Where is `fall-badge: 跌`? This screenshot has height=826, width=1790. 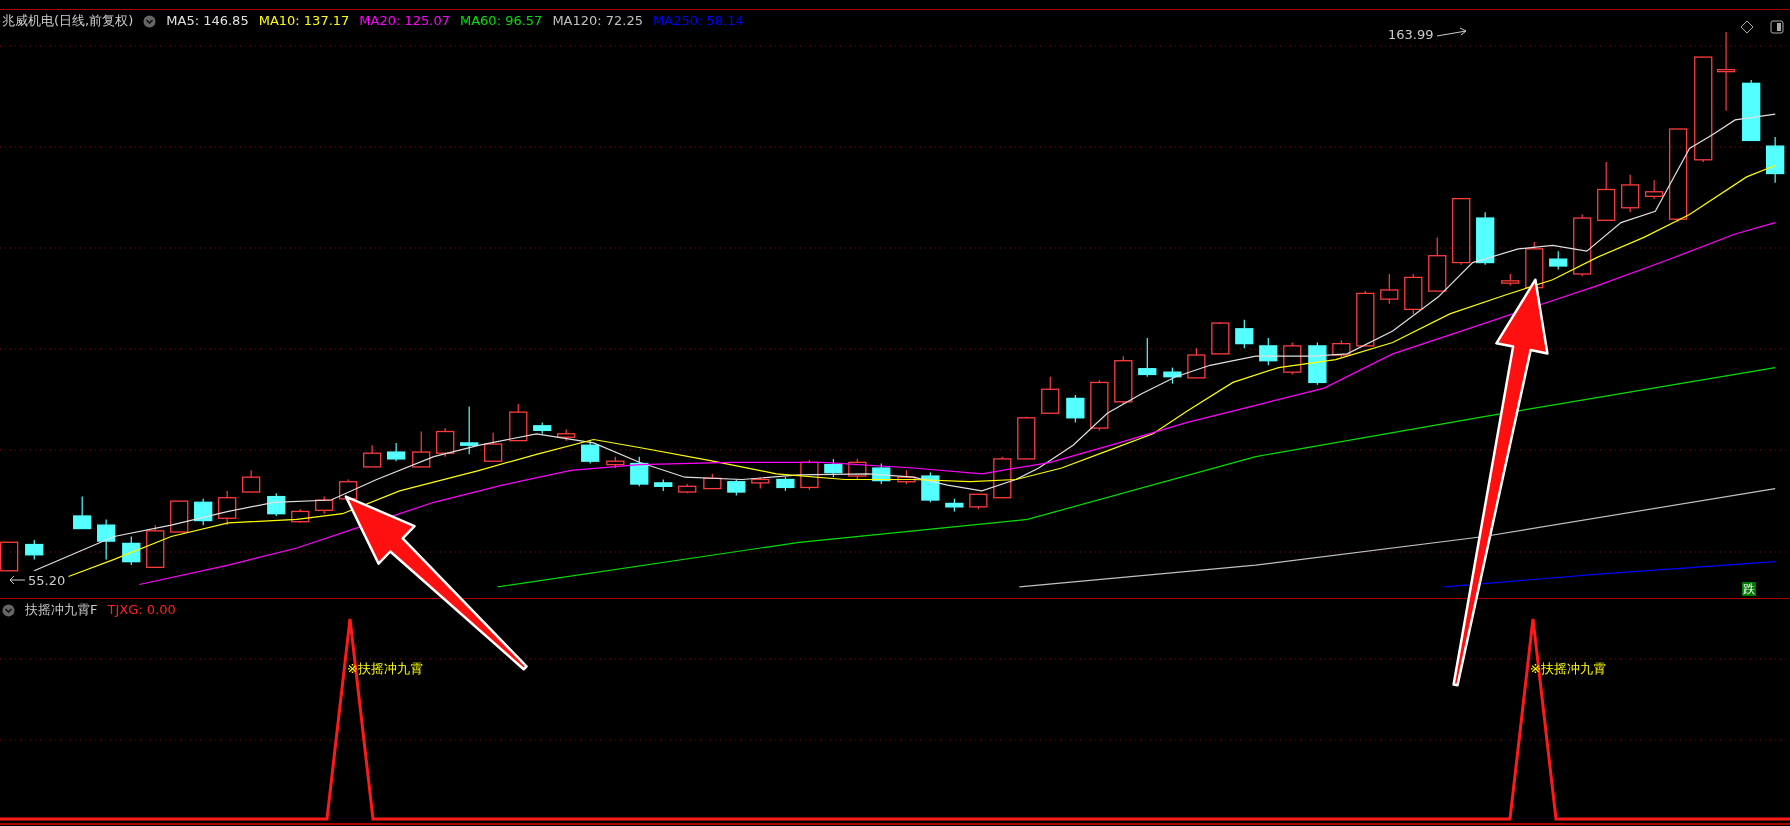
fall-badge: 跌 is located at coordinates (1749, 589).